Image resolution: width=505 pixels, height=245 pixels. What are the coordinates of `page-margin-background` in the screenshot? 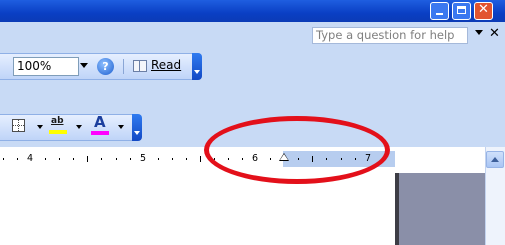 It's located at (442, 209).